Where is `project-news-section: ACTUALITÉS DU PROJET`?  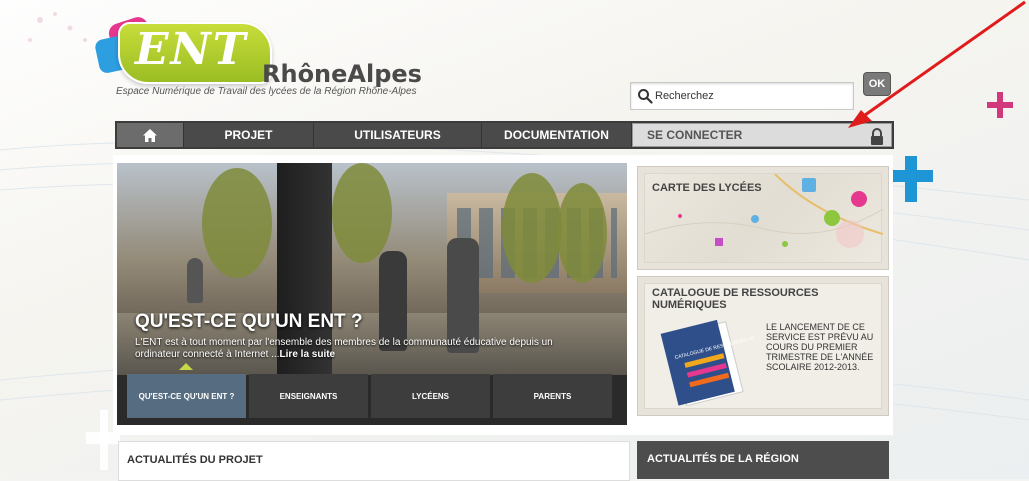 project-news-section: ACTUALITÉS DU PROJET is located at coordinates (374, 461).